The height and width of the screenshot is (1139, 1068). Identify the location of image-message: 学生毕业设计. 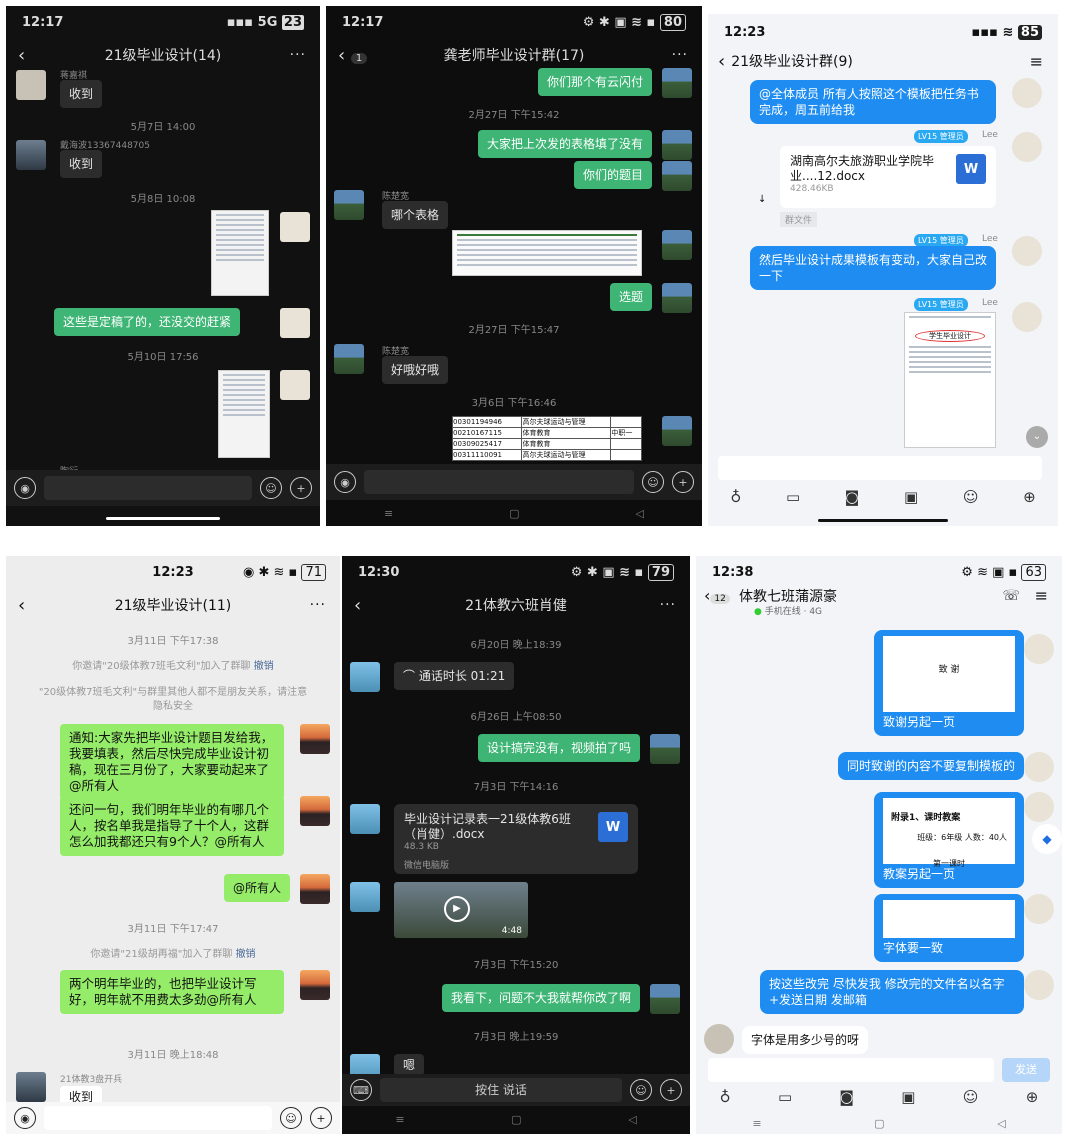
(950, 380).